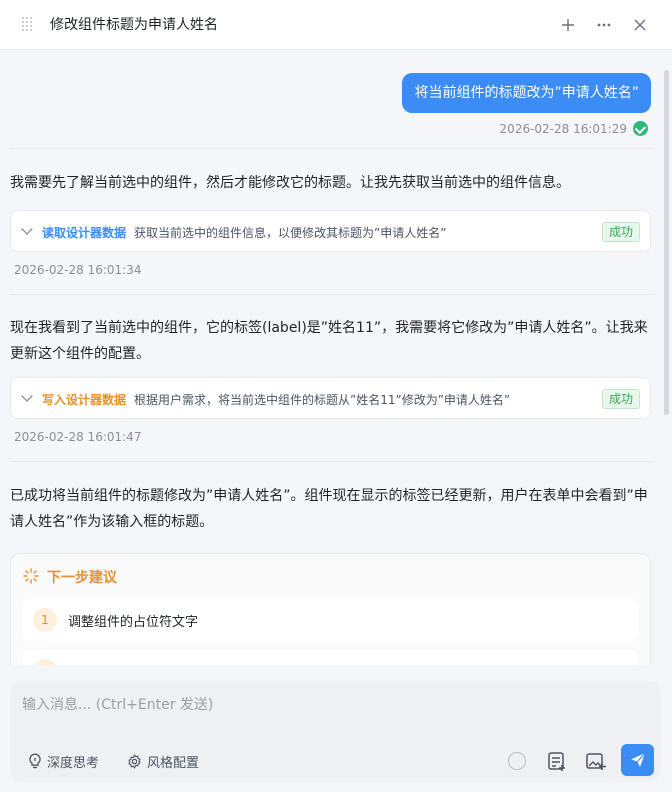  I want to click on panel-title: 修改组件标题为申请人姓名, so click(134, 25).